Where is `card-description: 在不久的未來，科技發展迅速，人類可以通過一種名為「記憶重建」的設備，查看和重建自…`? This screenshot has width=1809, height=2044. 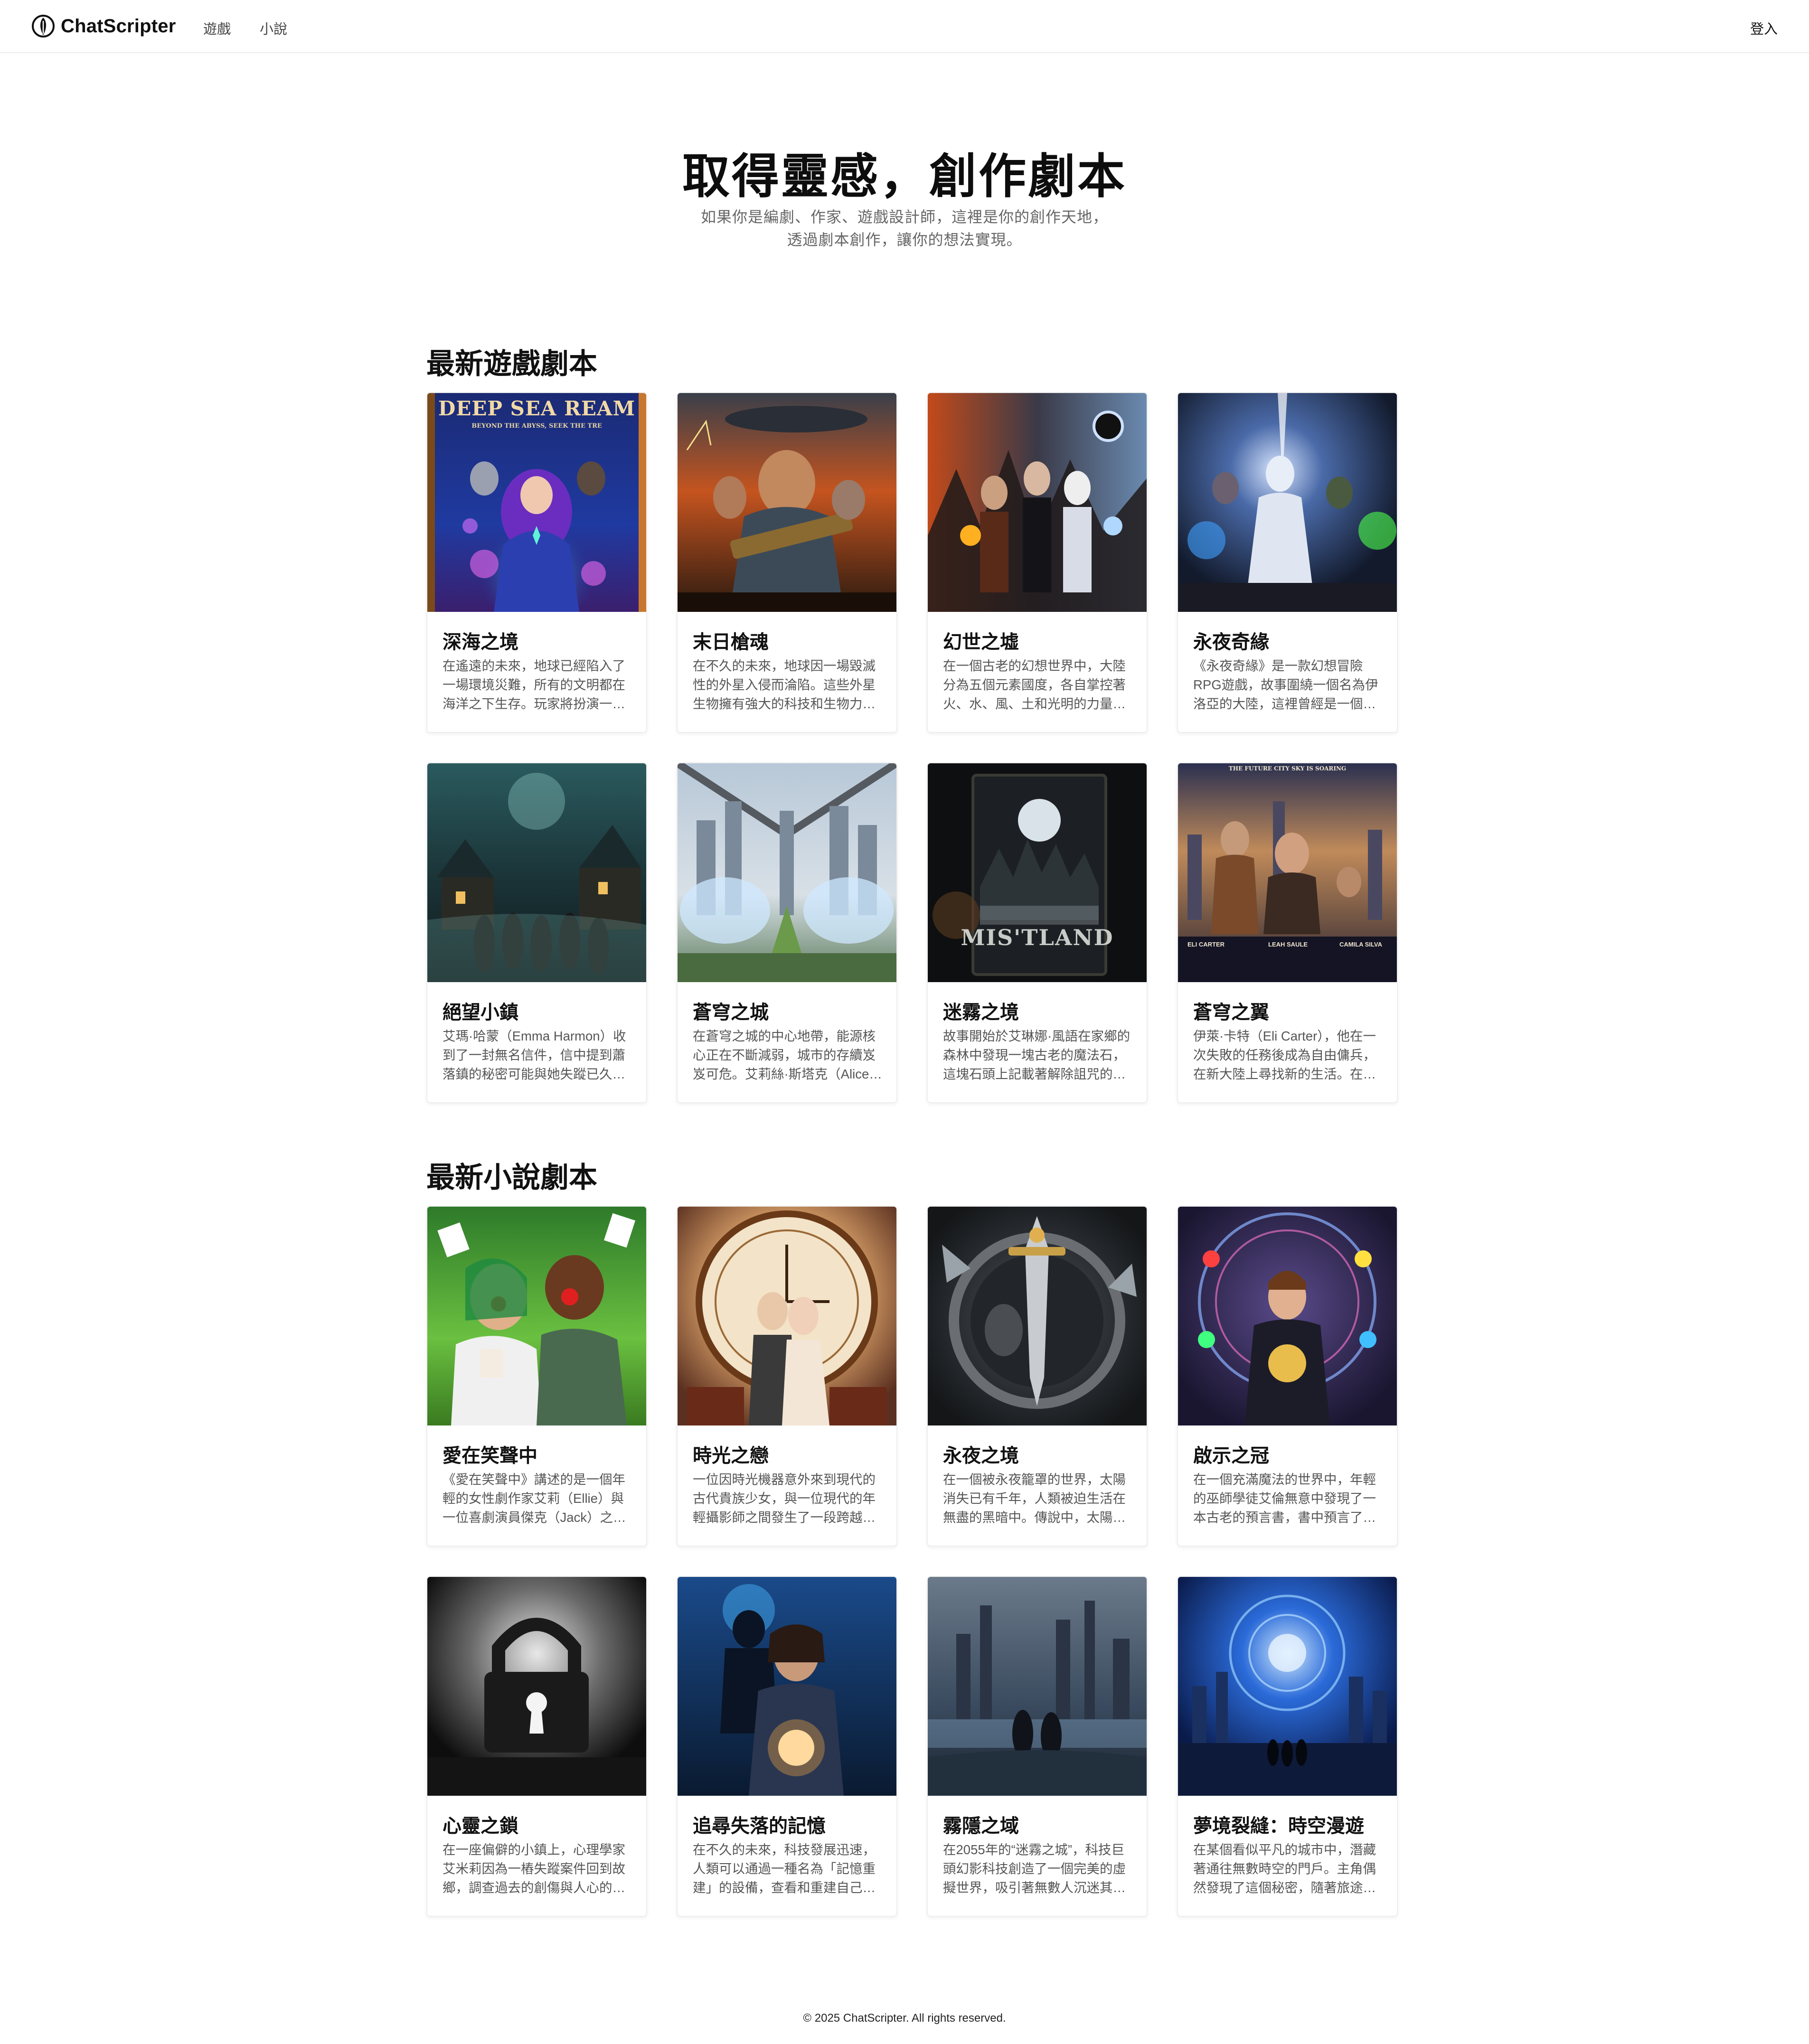
card-description: 在不久的未來，科技發展迅速，人類可以通過一種名為「記憶重建」的設備，查看和重建自… is located at coordinates (784, 1868).